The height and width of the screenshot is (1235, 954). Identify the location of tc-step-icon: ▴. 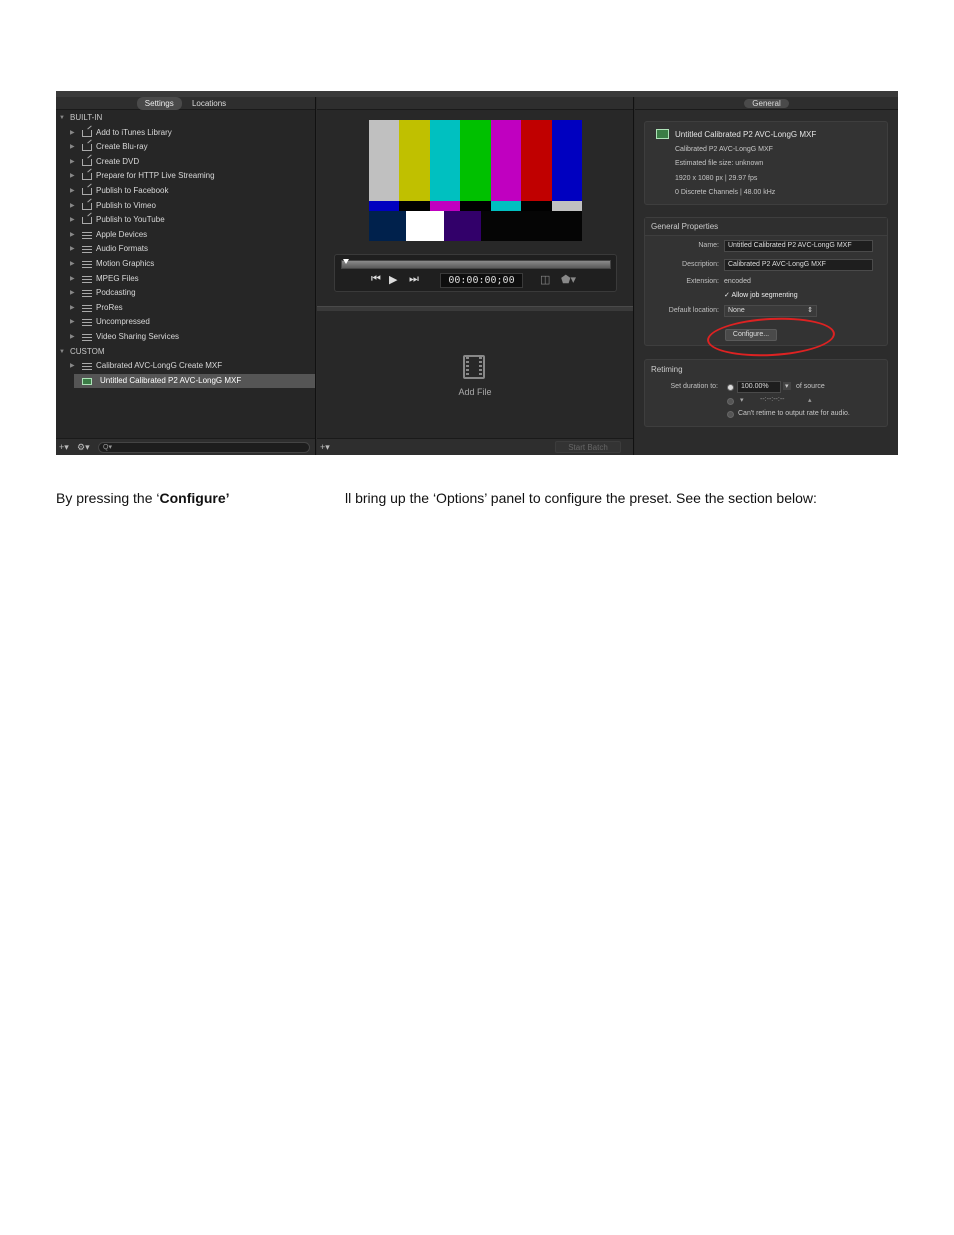
(810, 400).